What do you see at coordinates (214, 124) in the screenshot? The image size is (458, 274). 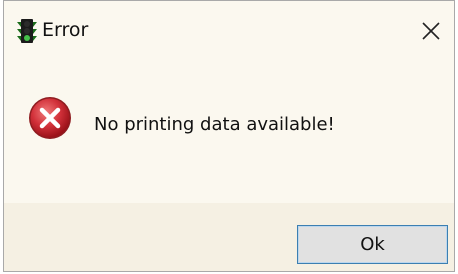 I see `error-message: No printing data available!` at bounding box center [214, 124].